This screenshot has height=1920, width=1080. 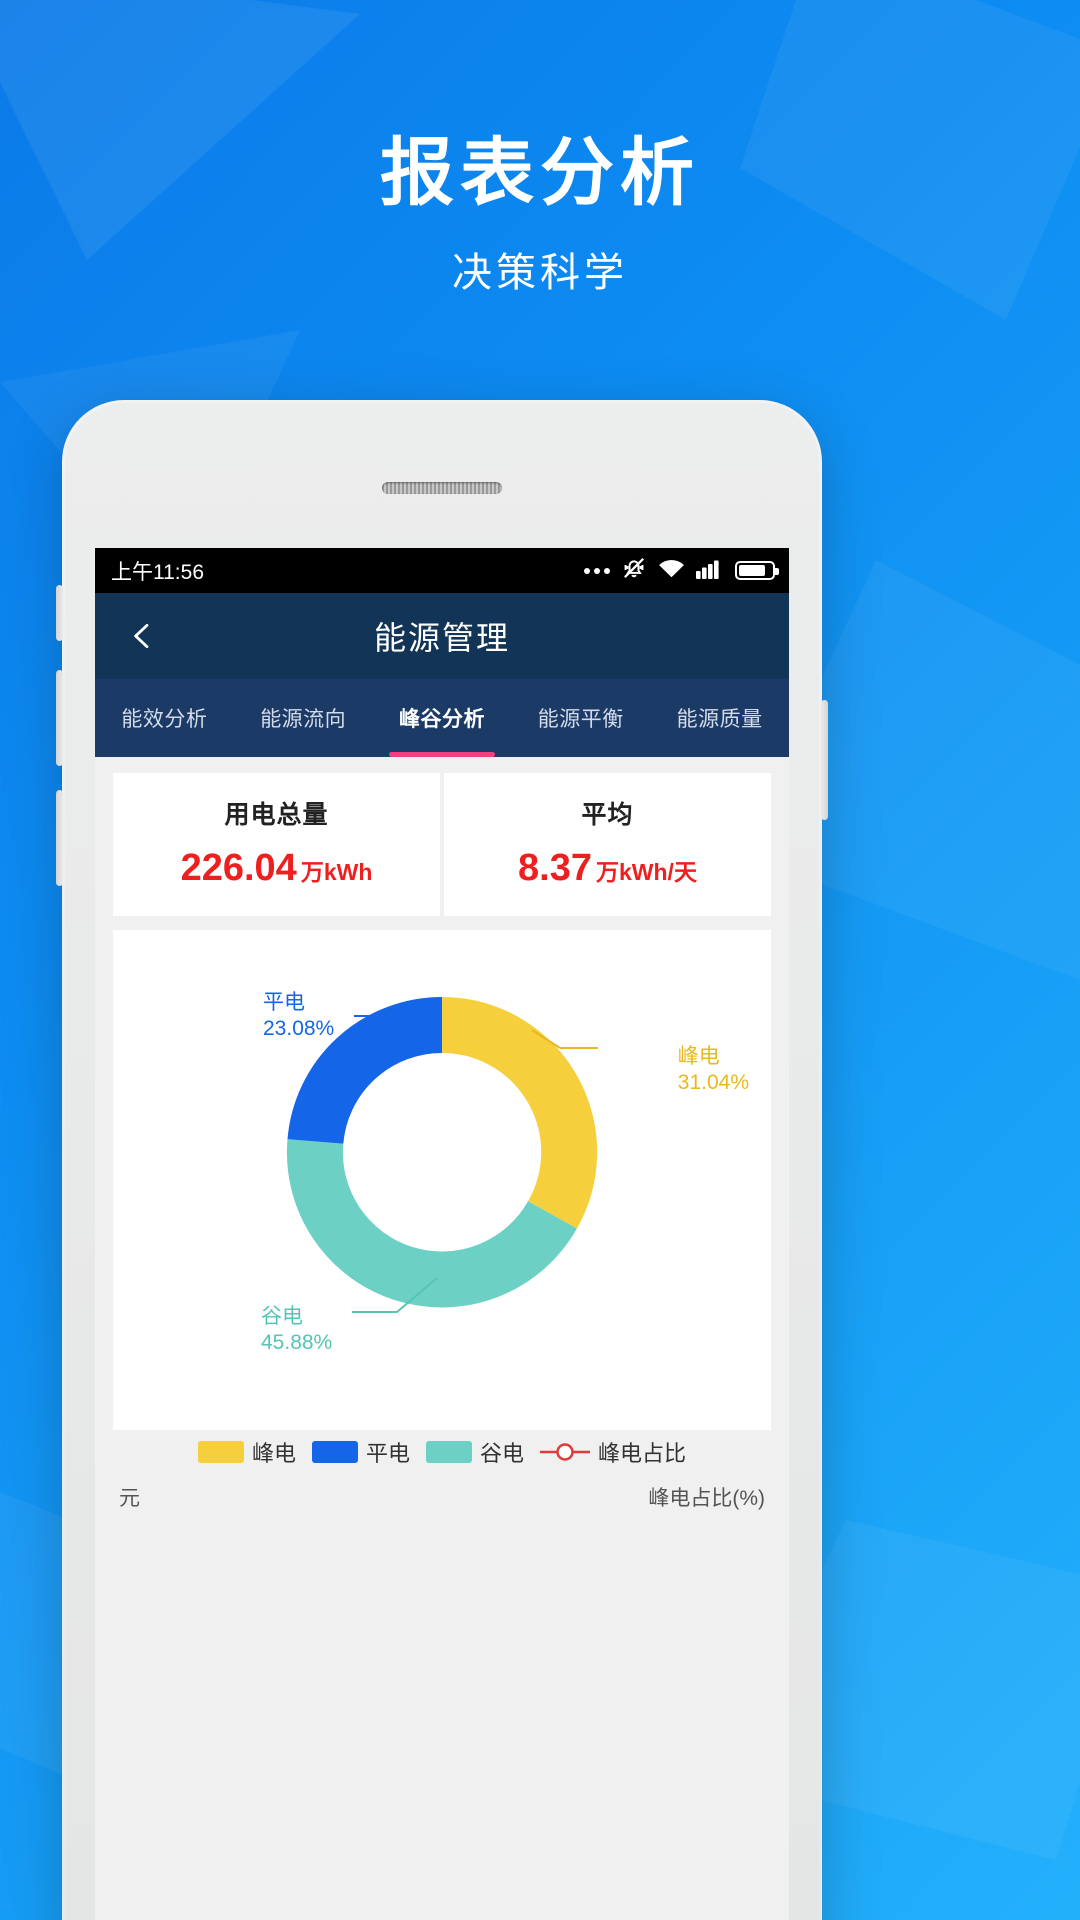 What do you see at coordinates (597, 570) in the screenshot?
I see `more-dots-icon` at bounding box center [597, 570].